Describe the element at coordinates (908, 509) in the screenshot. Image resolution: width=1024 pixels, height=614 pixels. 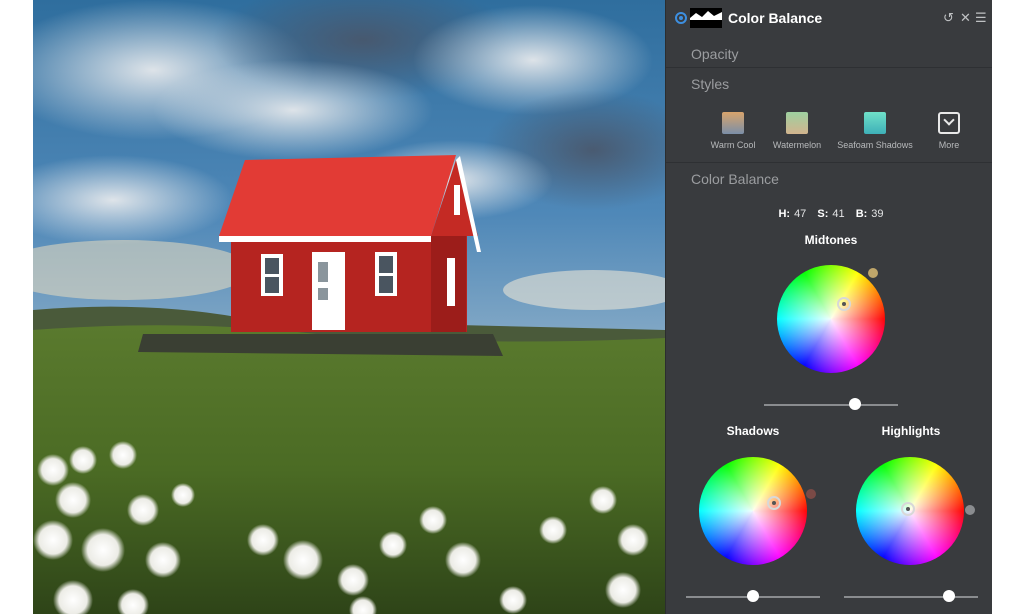
I see `highlights-wheel-handle` at that location.